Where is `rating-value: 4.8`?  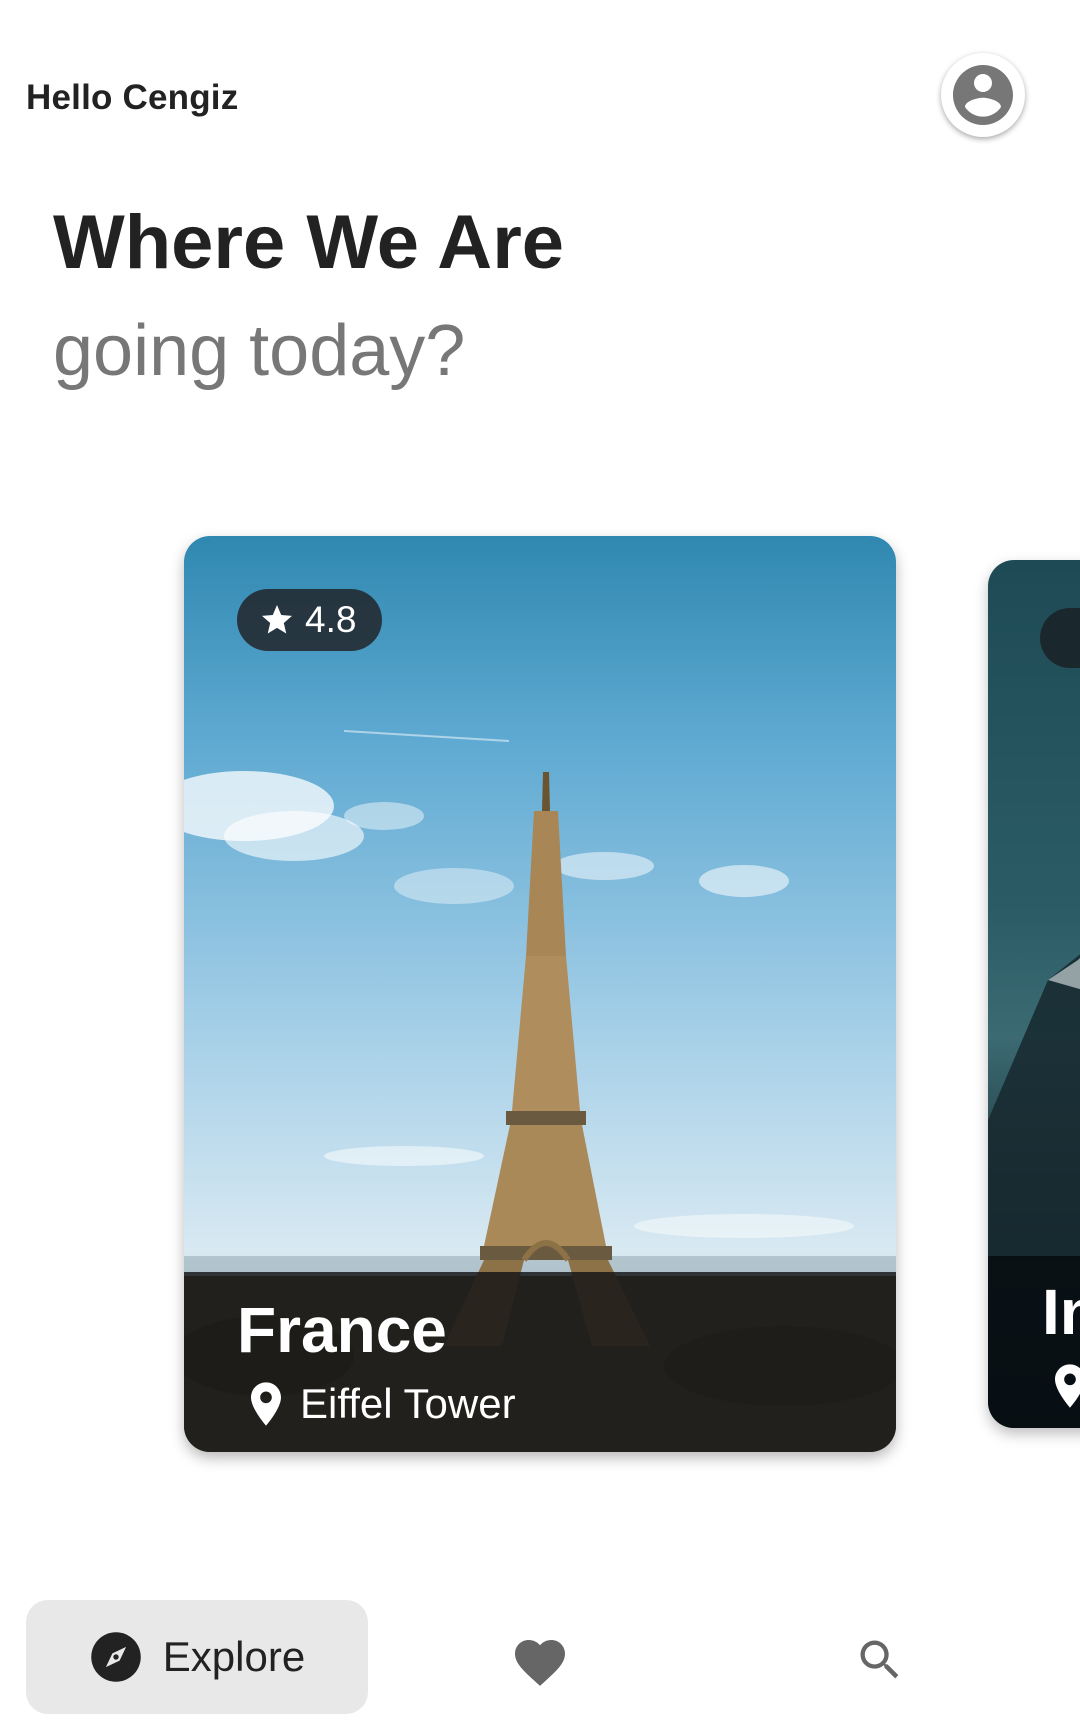 rating-value: 4.8 is located at coordinates (331, 619).